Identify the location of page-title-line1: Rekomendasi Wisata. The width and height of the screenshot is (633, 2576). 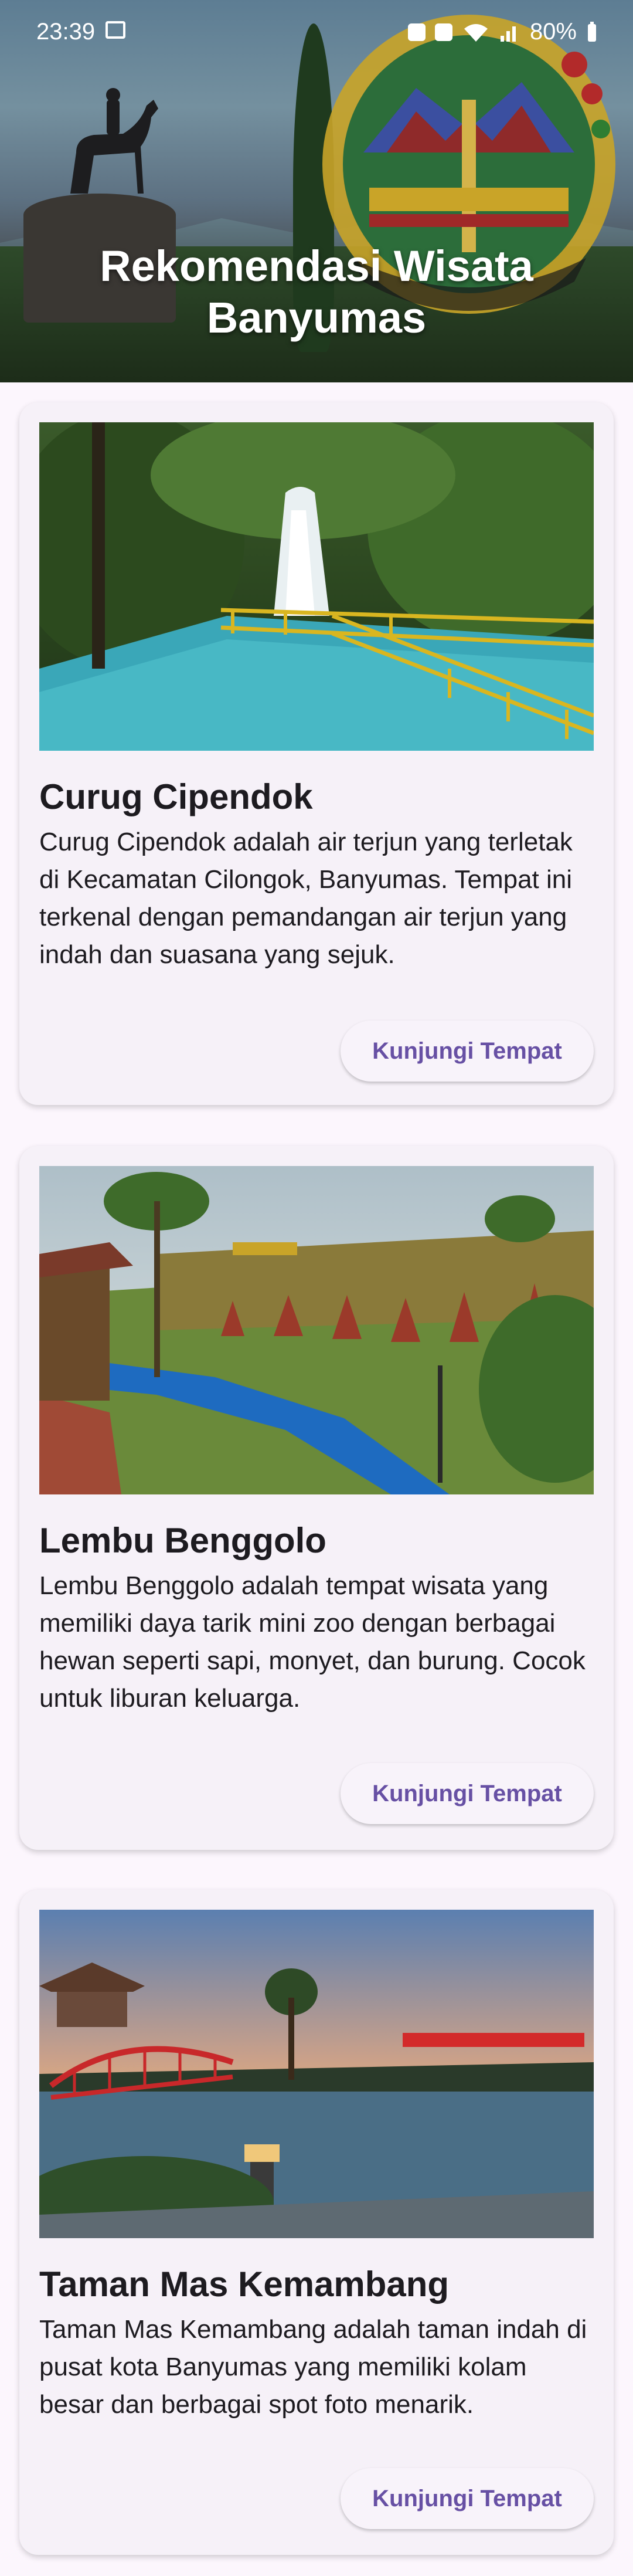
(316, 266).